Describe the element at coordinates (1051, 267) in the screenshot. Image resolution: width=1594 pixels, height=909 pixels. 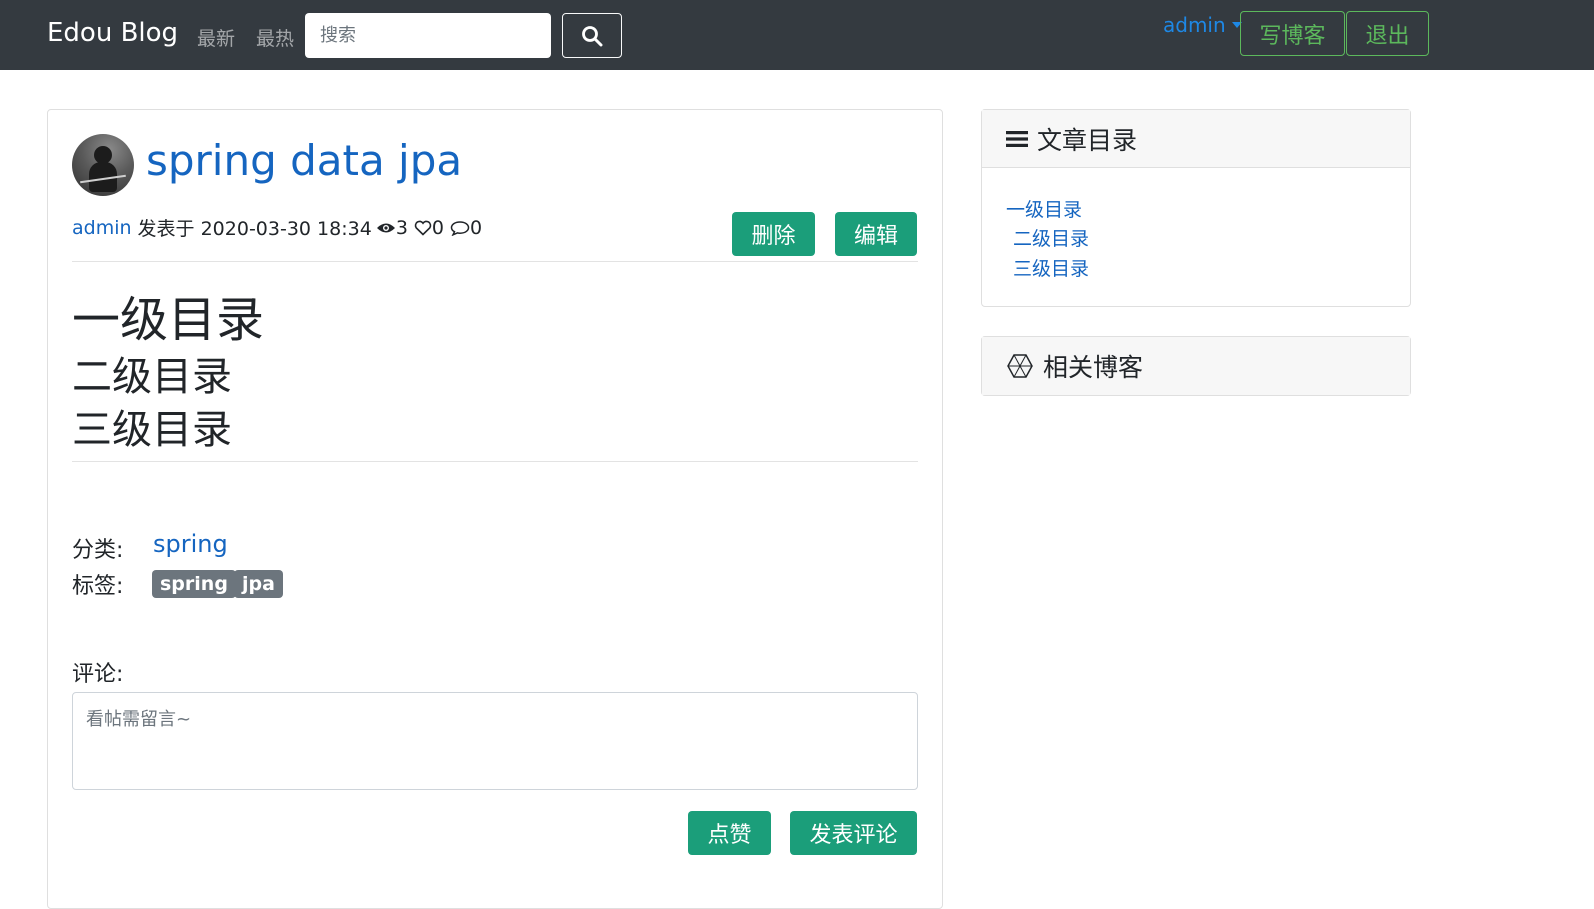
I see `toc-item-level-3: 三级目录` at that location.